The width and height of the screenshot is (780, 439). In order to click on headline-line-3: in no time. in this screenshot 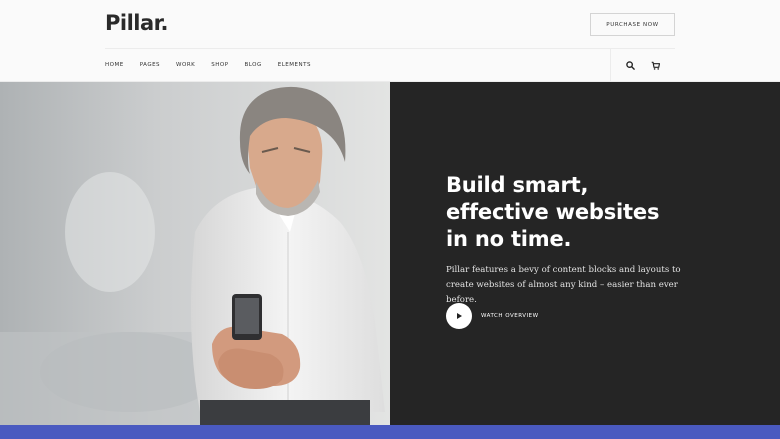, I will do `click(509, 239)`.